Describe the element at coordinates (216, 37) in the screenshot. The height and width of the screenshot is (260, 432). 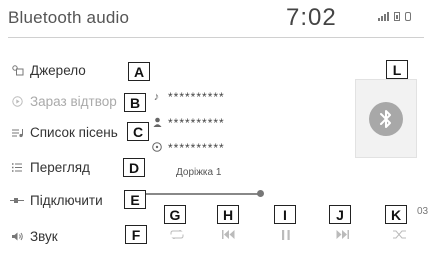
I see `header-divider` at that location.